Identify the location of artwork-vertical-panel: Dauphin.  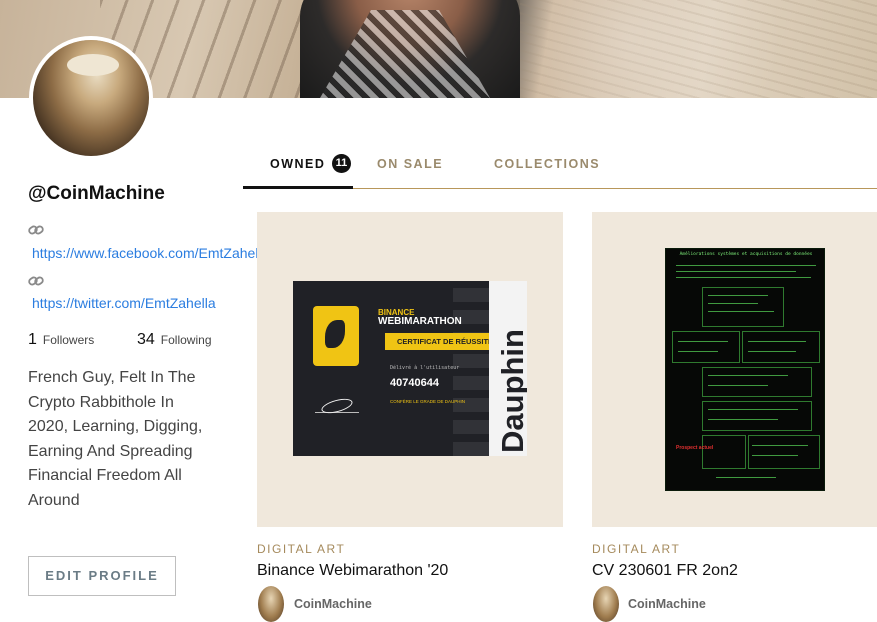
(508, 368).